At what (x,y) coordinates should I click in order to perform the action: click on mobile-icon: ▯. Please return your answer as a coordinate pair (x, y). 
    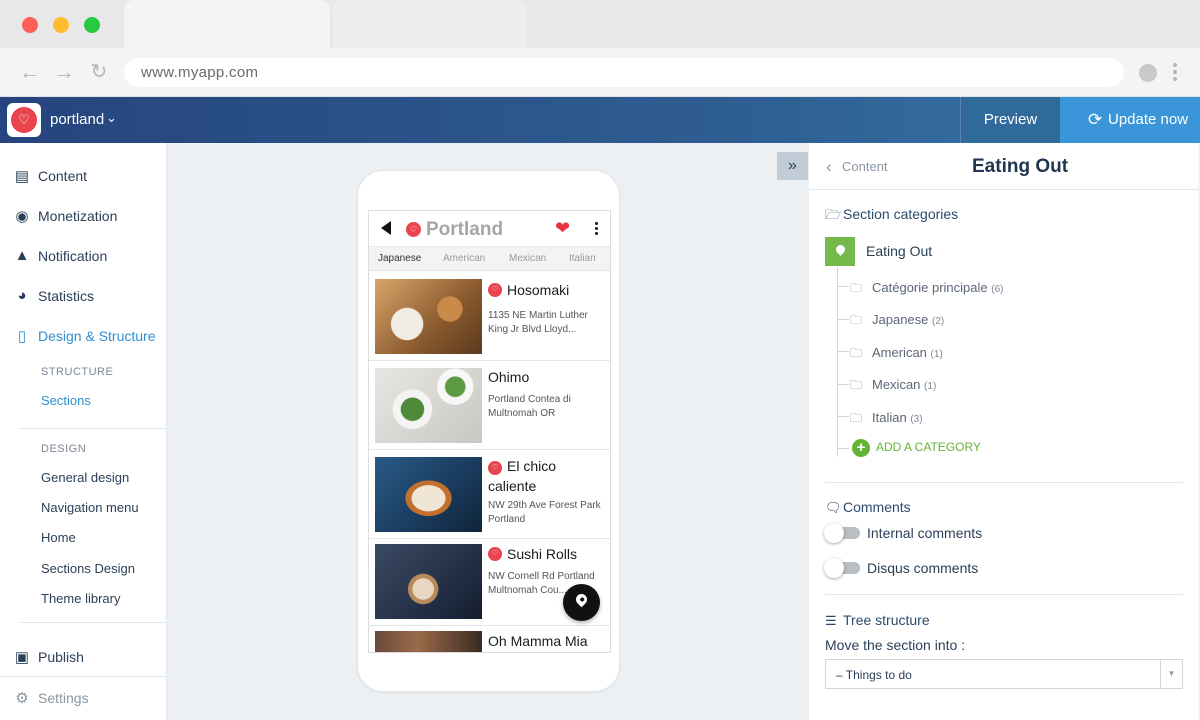
    Looking at the image, I should click on (22, 336).